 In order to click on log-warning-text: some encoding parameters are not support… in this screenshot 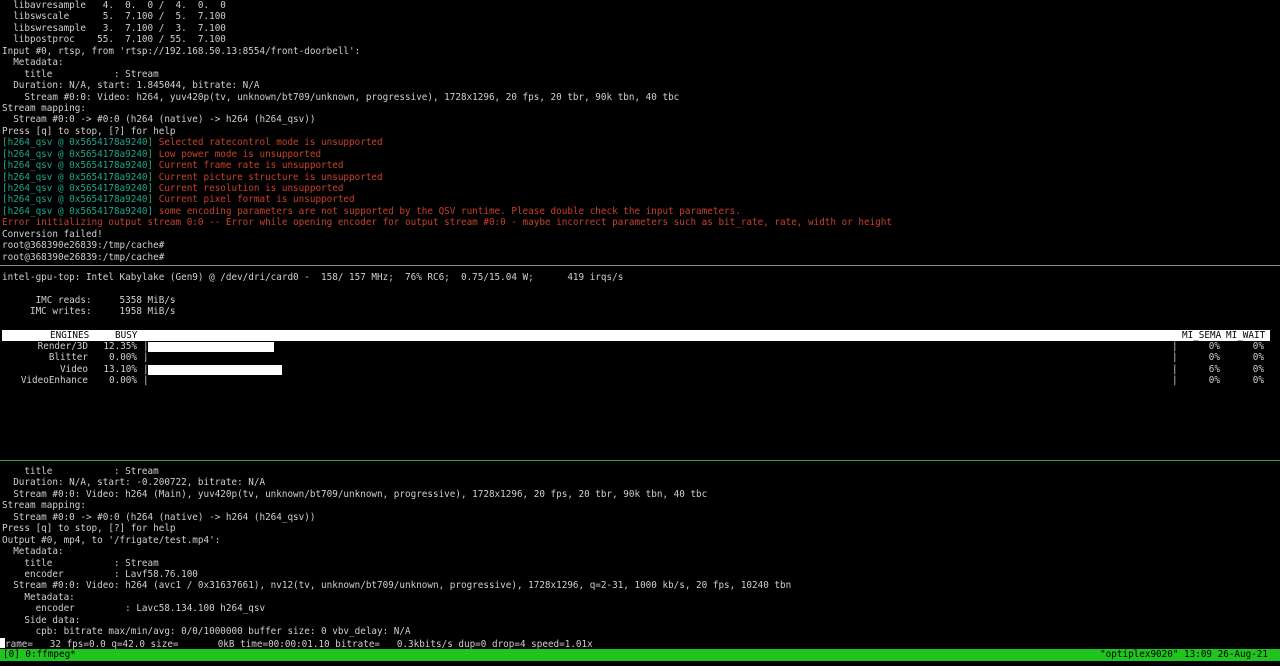, I will do `click(447, 211)`.